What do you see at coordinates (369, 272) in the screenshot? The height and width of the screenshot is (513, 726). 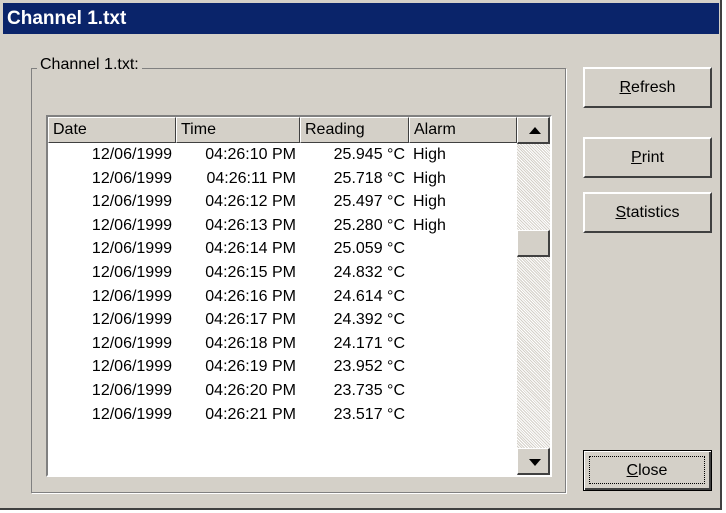 I see `cell-reading: 24.832 °C` at bounding box center [369, 272].